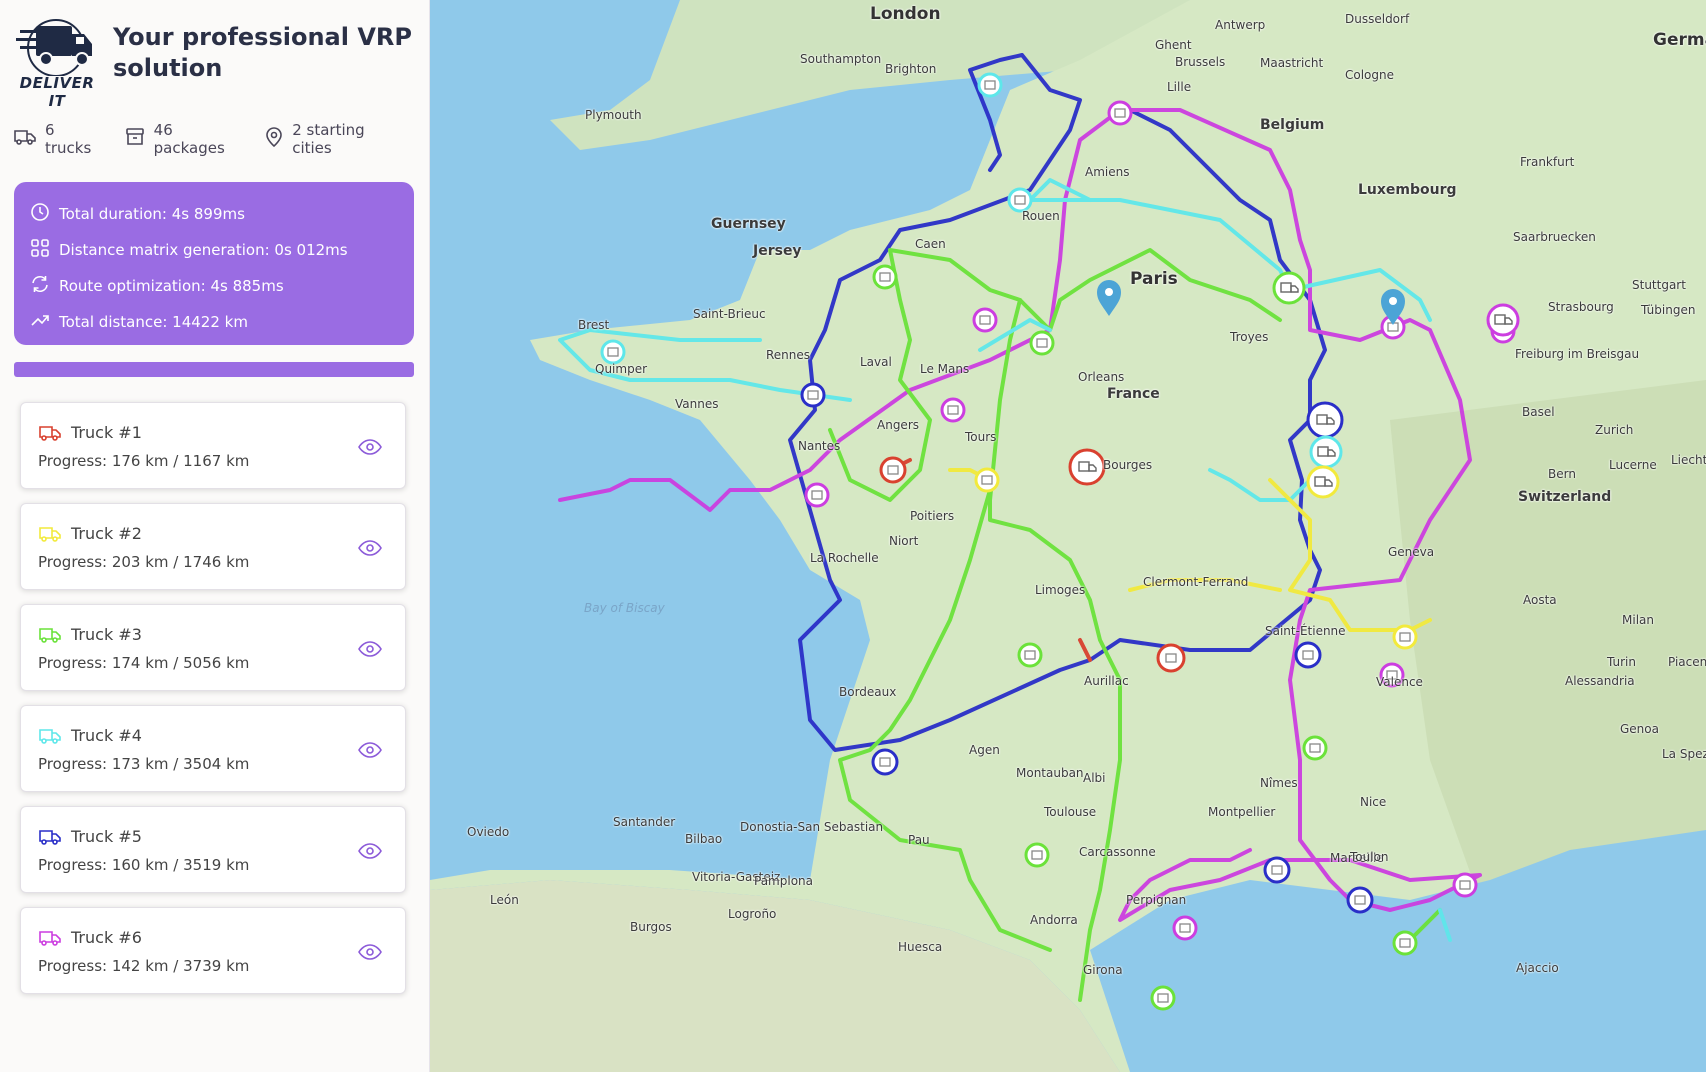 This screenshot has width=1706, height=1072. What do you see at coordinates (106, 836) in the screenshot?
I see `truck-name: Truck #5` at bounding box center [106, 836].